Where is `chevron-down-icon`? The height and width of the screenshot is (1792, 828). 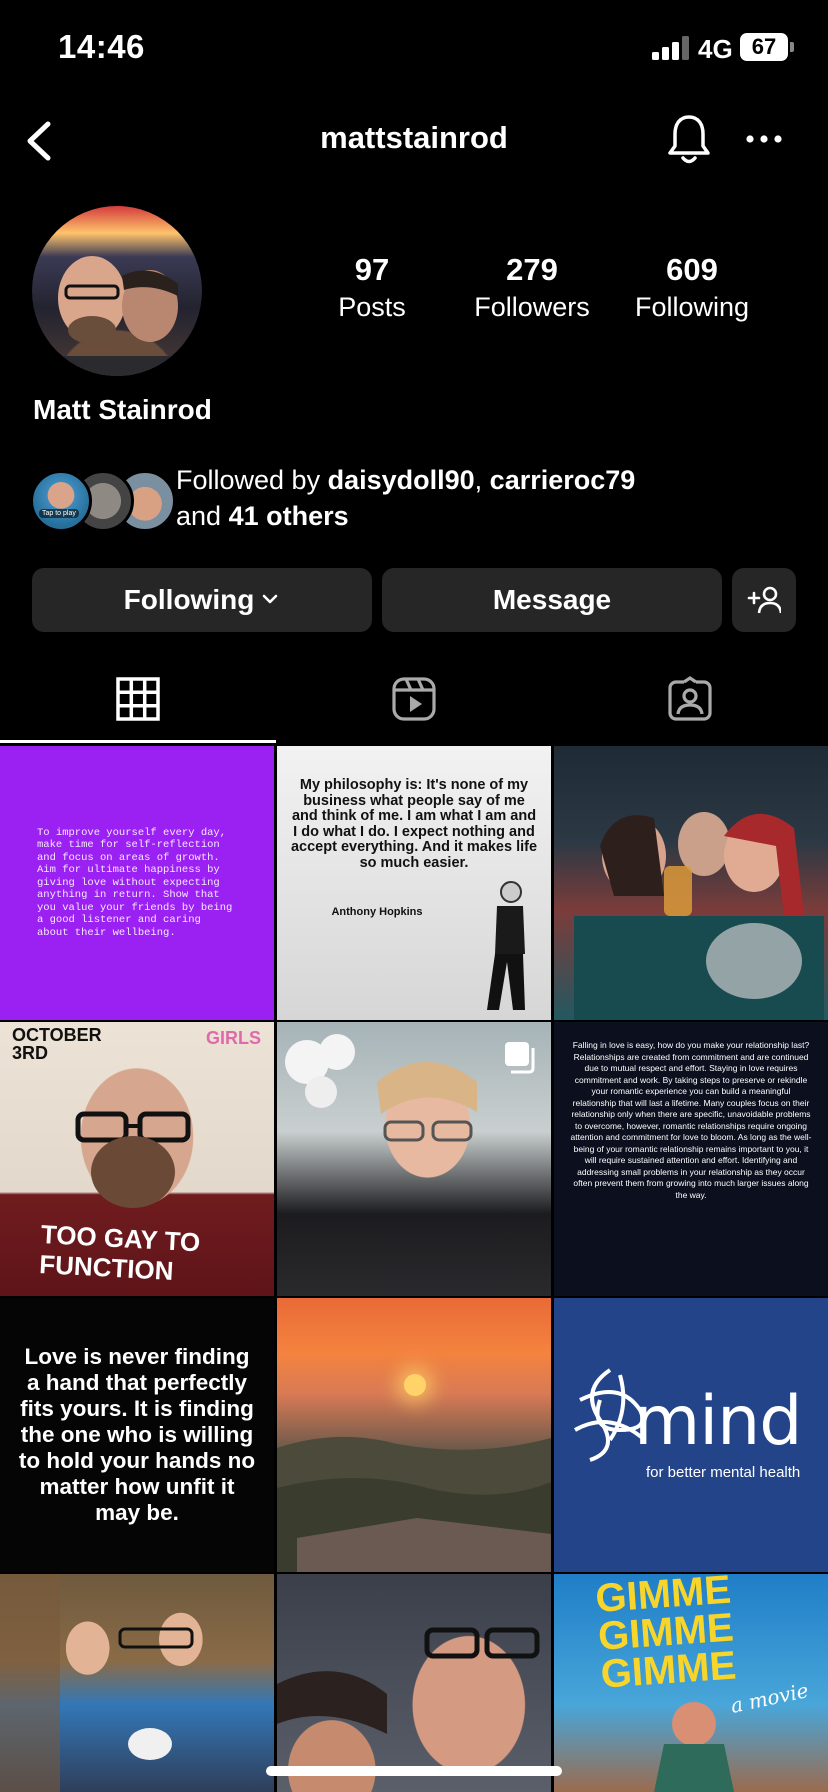 chevron-down-icon is located at coordinates (270, 599).